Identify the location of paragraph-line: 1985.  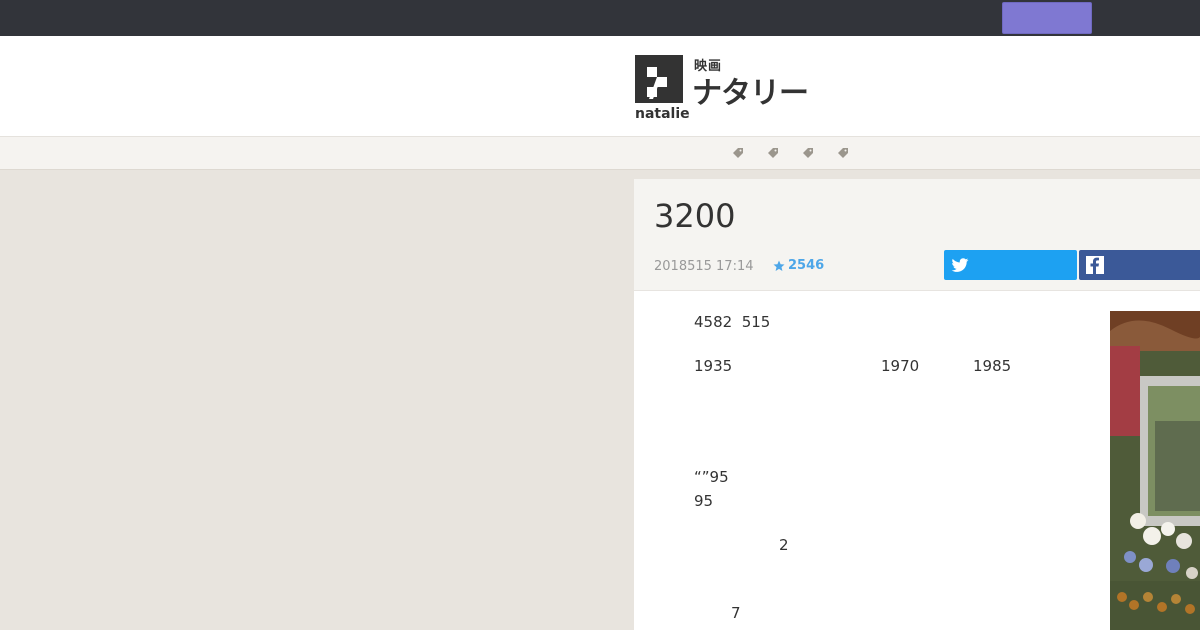
(992, 366).